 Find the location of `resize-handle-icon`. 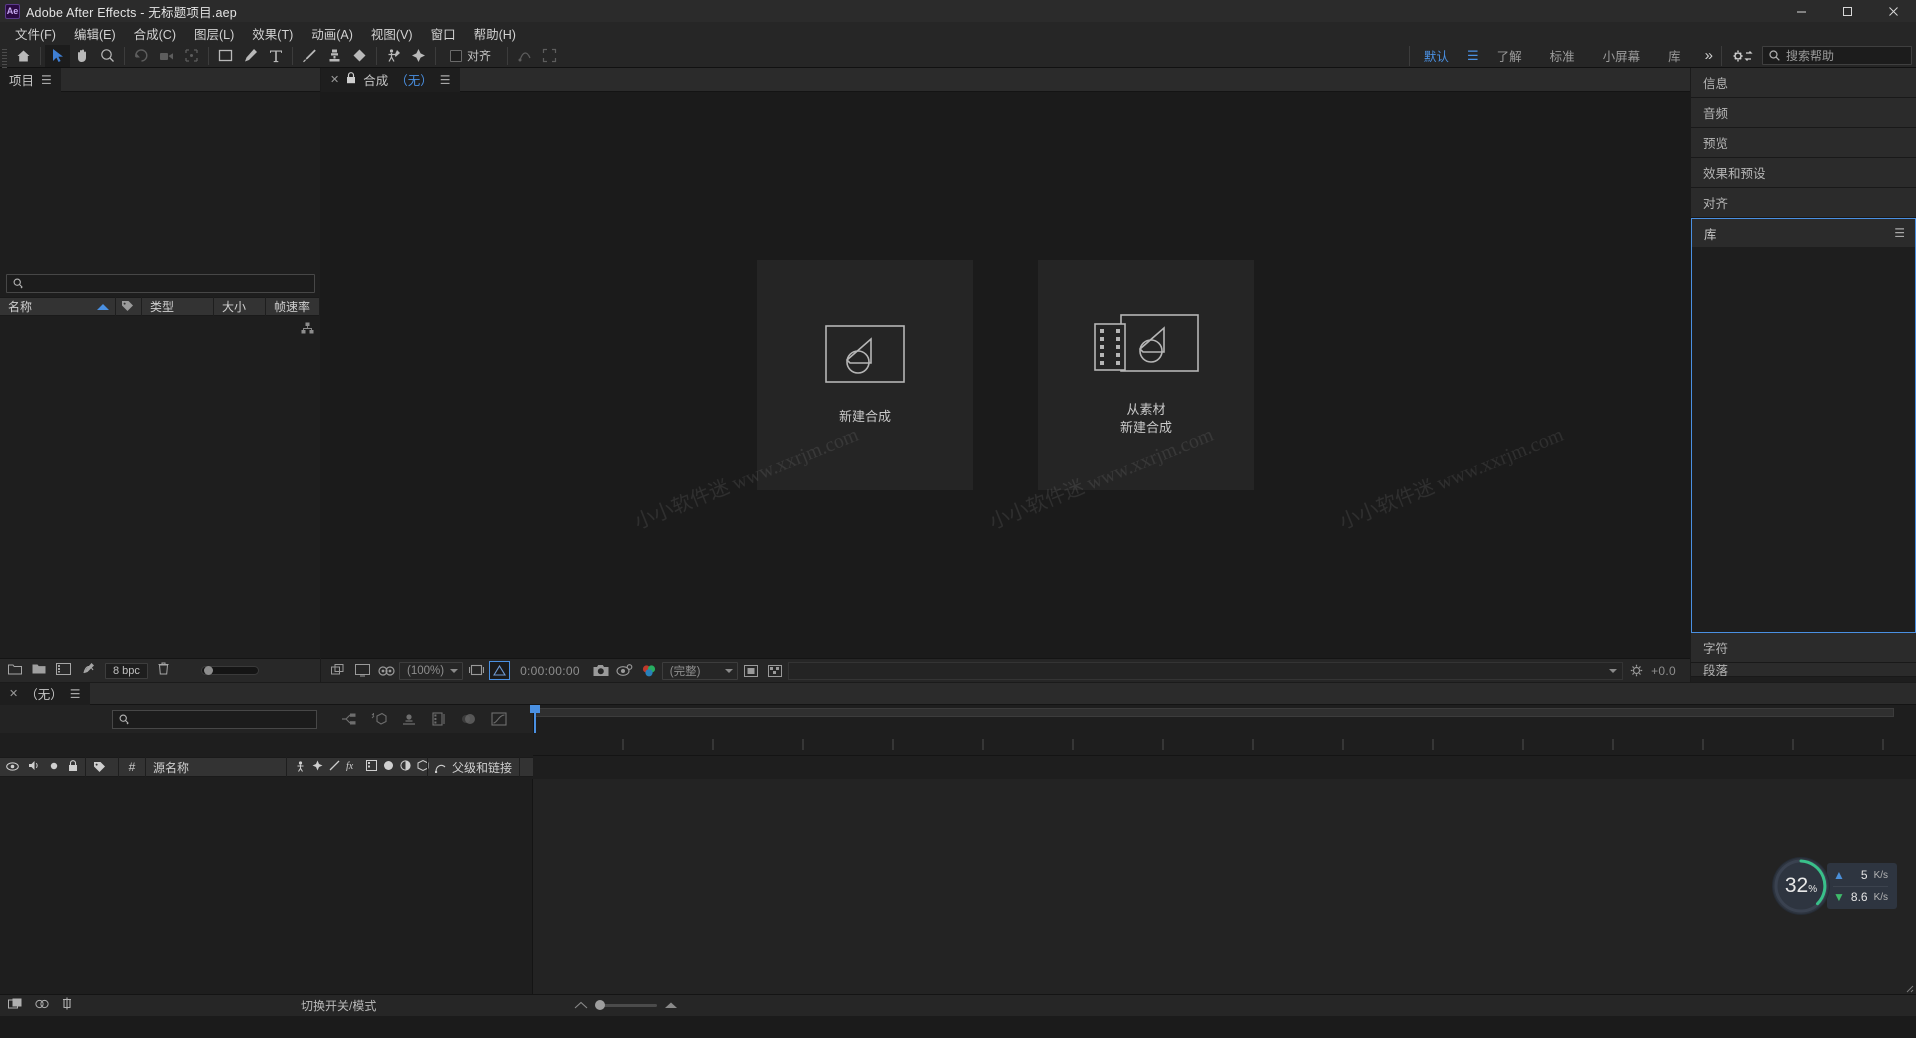

resize-handle-icon is located at coordinates (1908, 986).